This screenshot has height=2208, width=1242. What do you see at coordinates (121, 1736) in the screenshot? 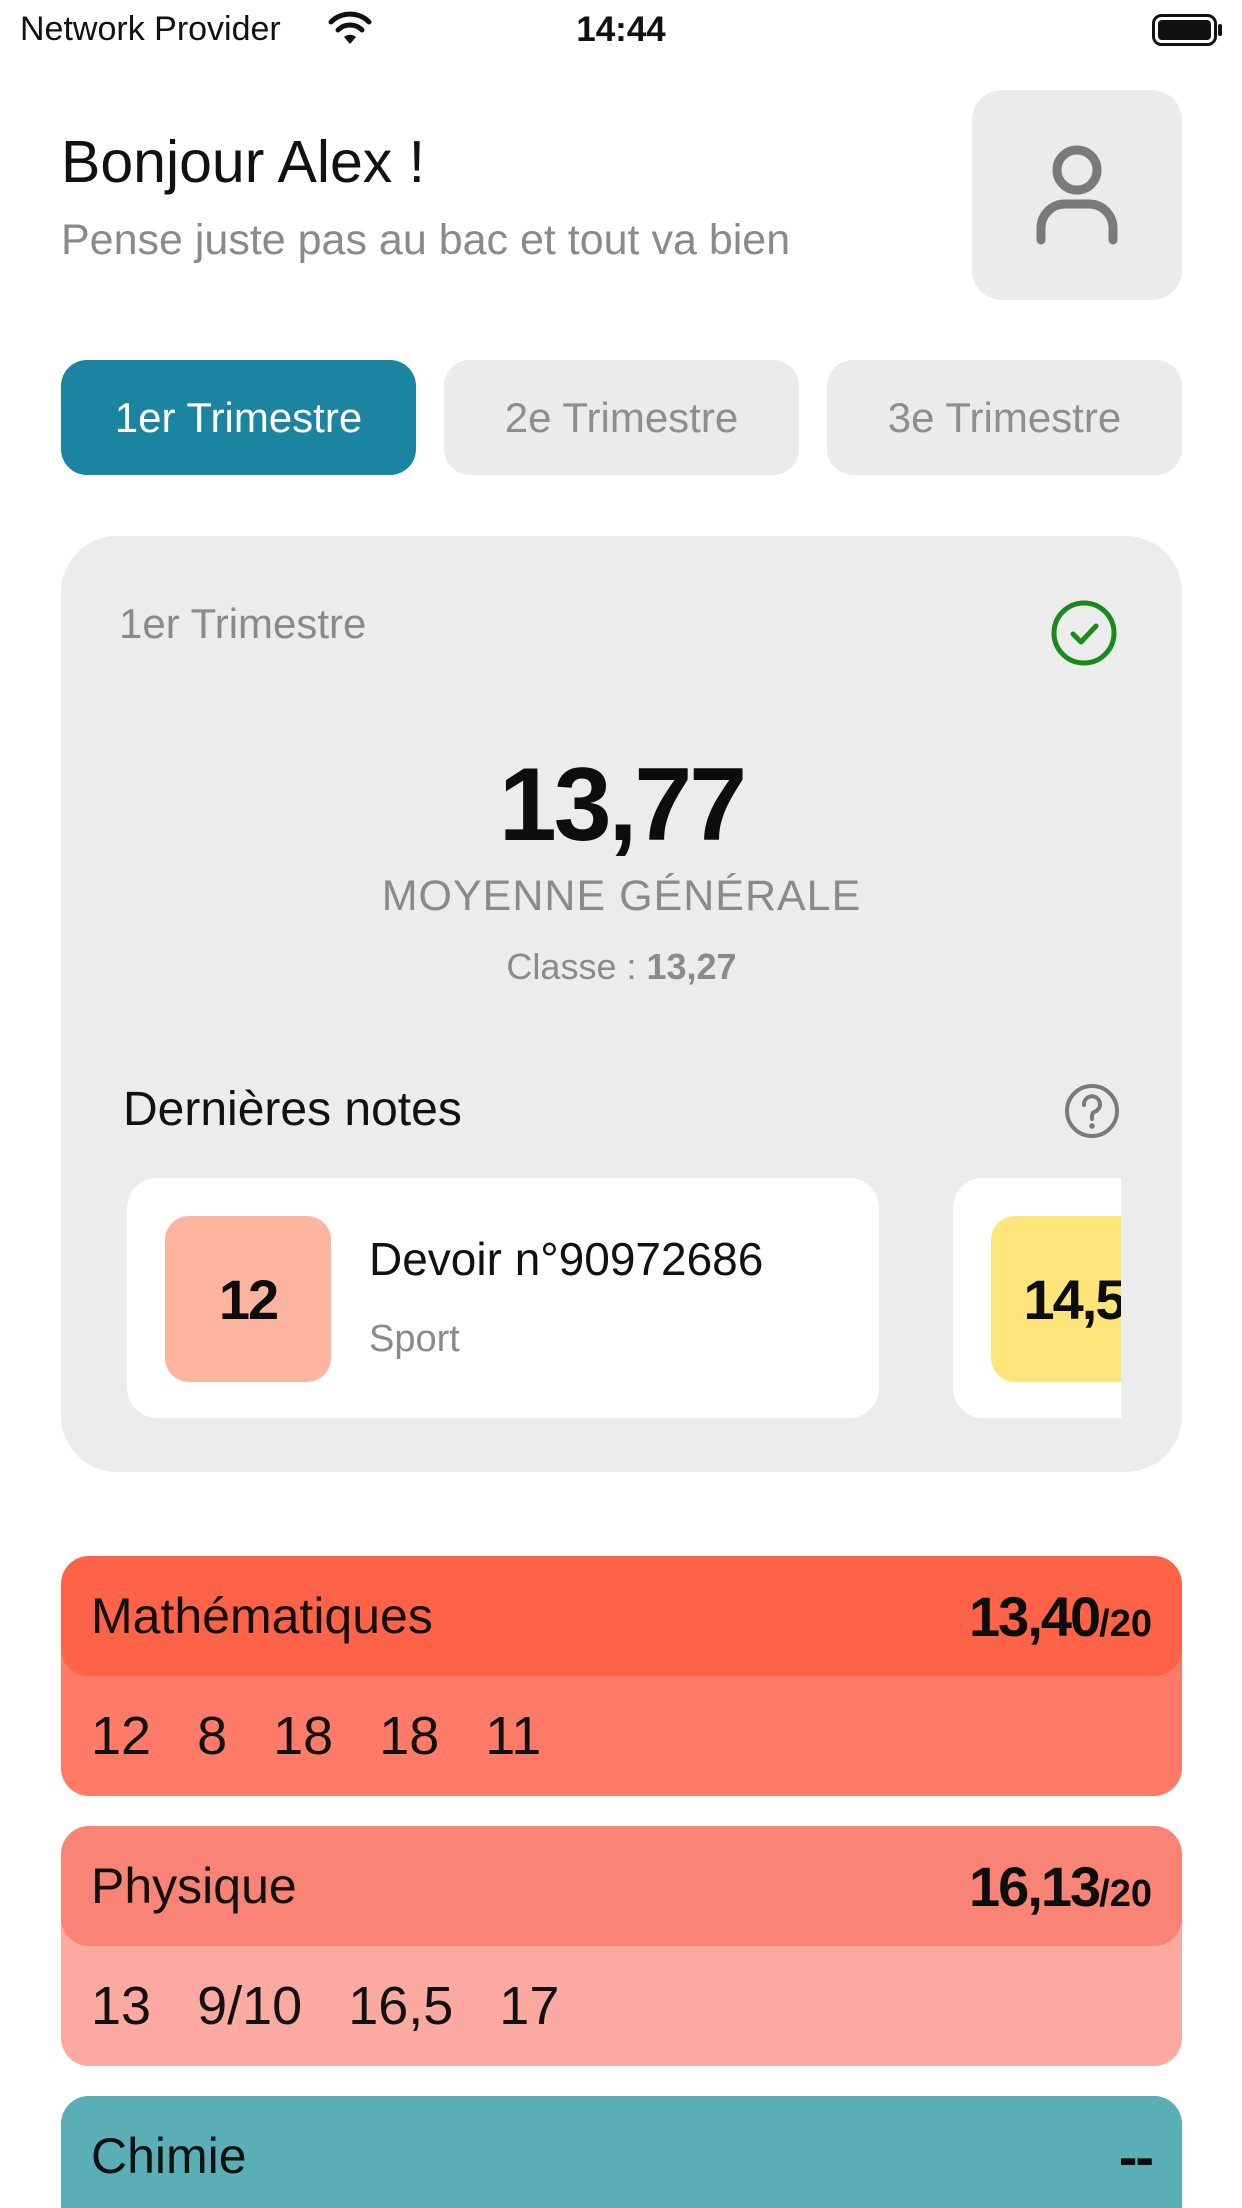
I see `grade-item: 12` at bounding box center [121, 1736].